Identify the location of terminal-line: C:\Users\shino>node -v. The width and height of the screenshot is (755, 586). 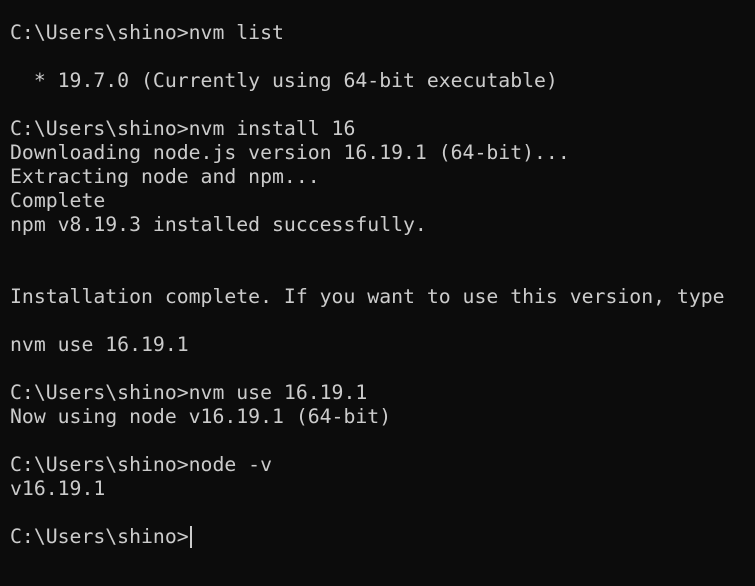
(141, 464).